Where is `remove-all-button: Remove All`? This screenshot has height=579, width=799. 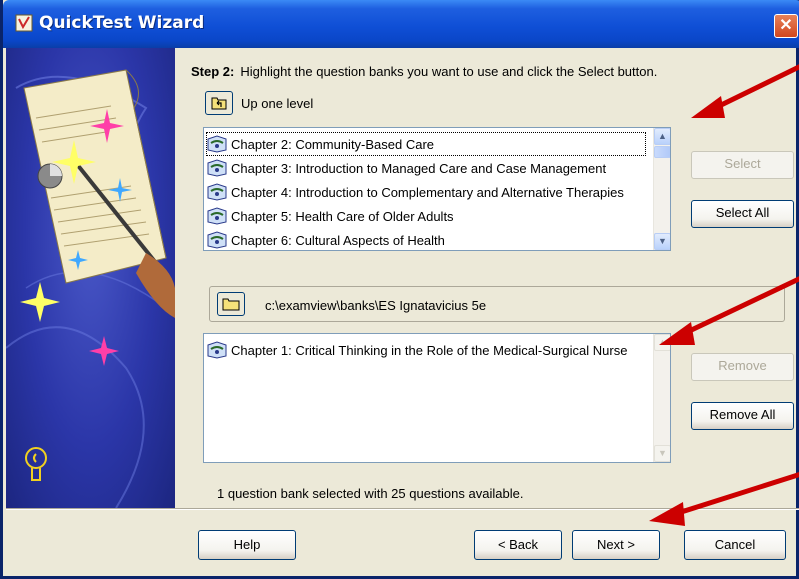 remove-all-button: Remove All is located at coordinates (742, 416).